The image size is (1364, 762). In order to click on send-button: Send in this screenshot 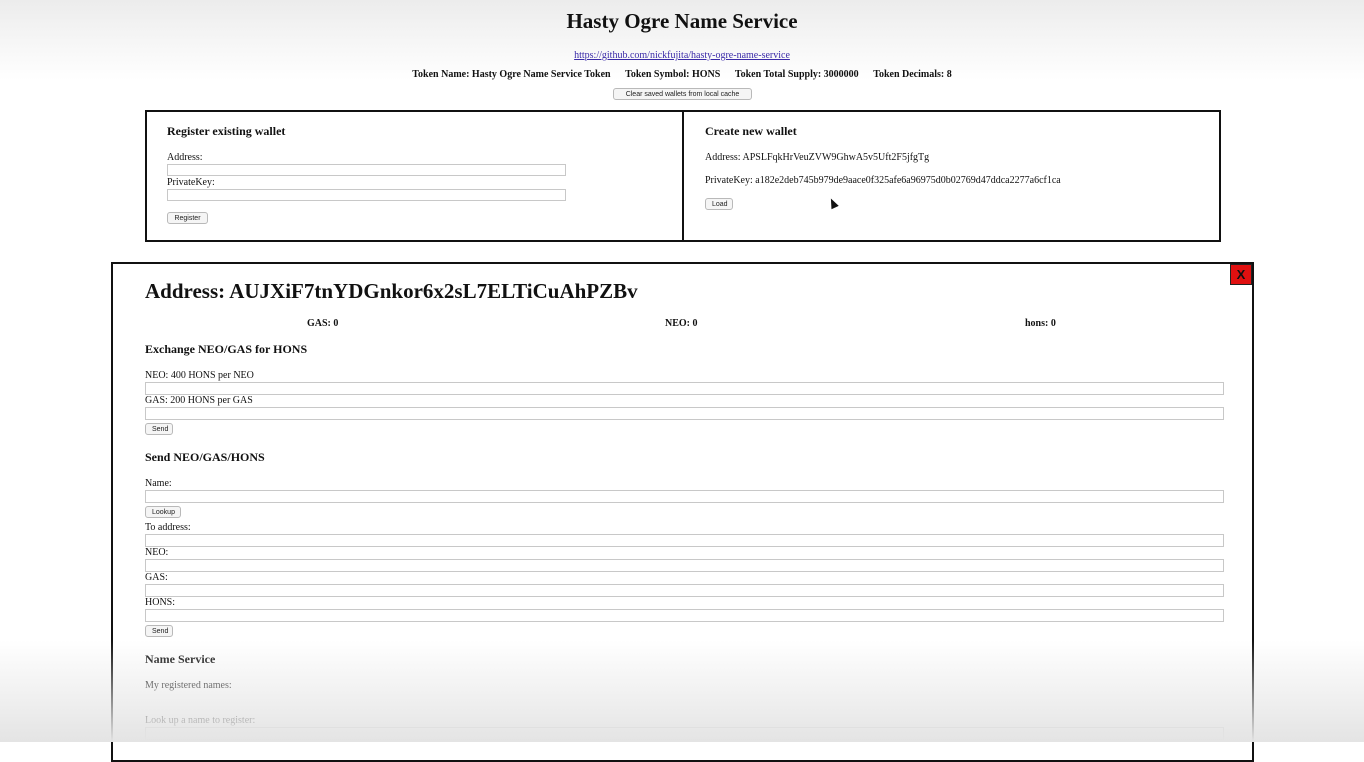, I will do `click(159, 631)`.